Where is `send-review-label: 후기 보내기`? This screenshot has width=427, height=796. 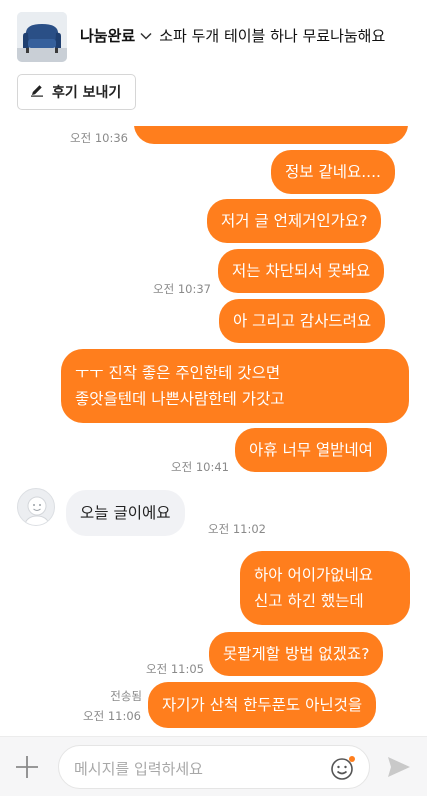
send-review-label: 후기 보내기 is located at coordinates (87, 93).